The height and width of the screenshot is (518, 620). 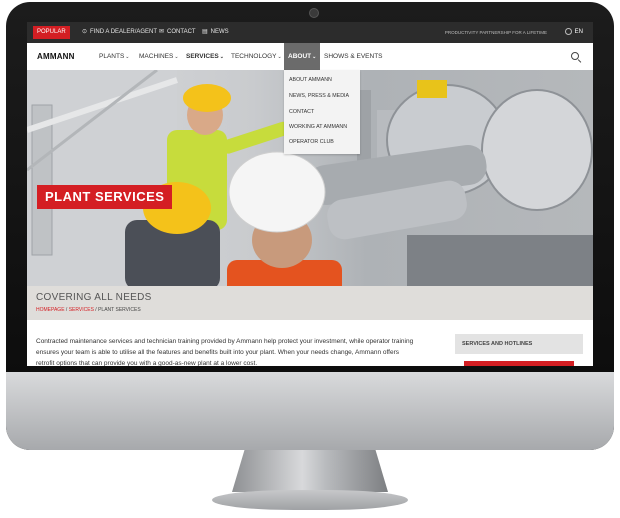 I want to click on search-icon, so click(x=575, y=56).